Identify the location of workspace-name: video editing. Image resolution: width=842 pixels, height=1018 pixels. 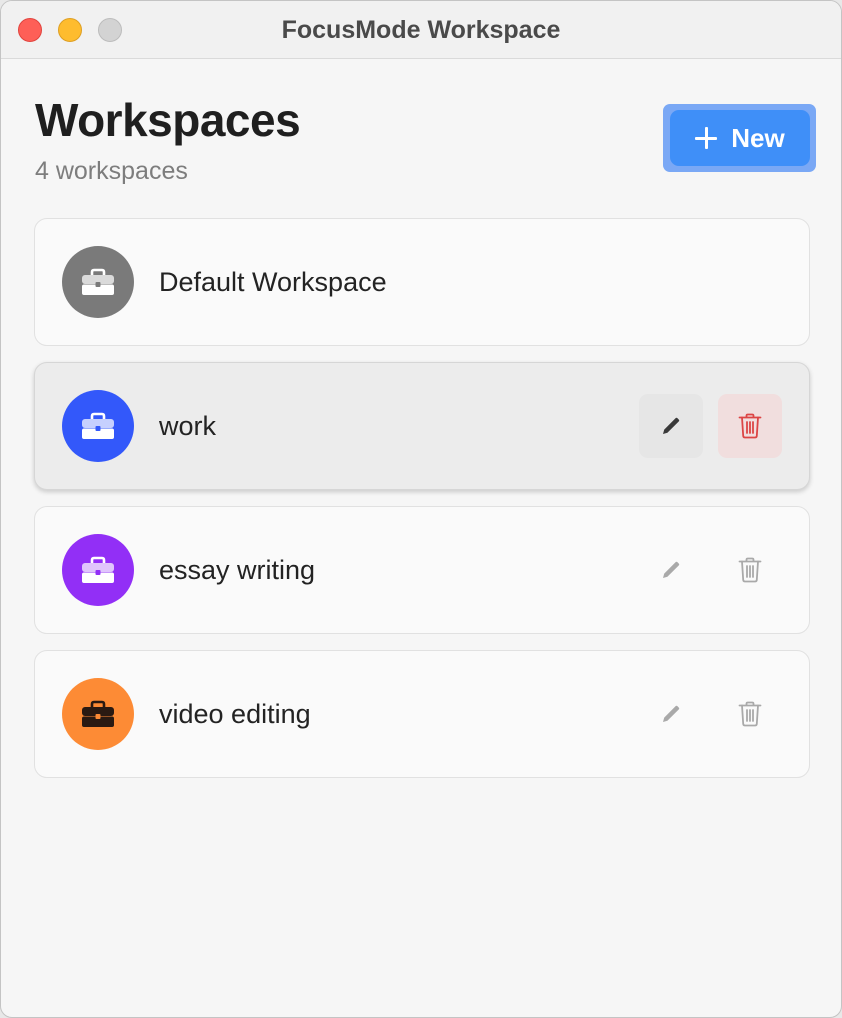
(235, 714).